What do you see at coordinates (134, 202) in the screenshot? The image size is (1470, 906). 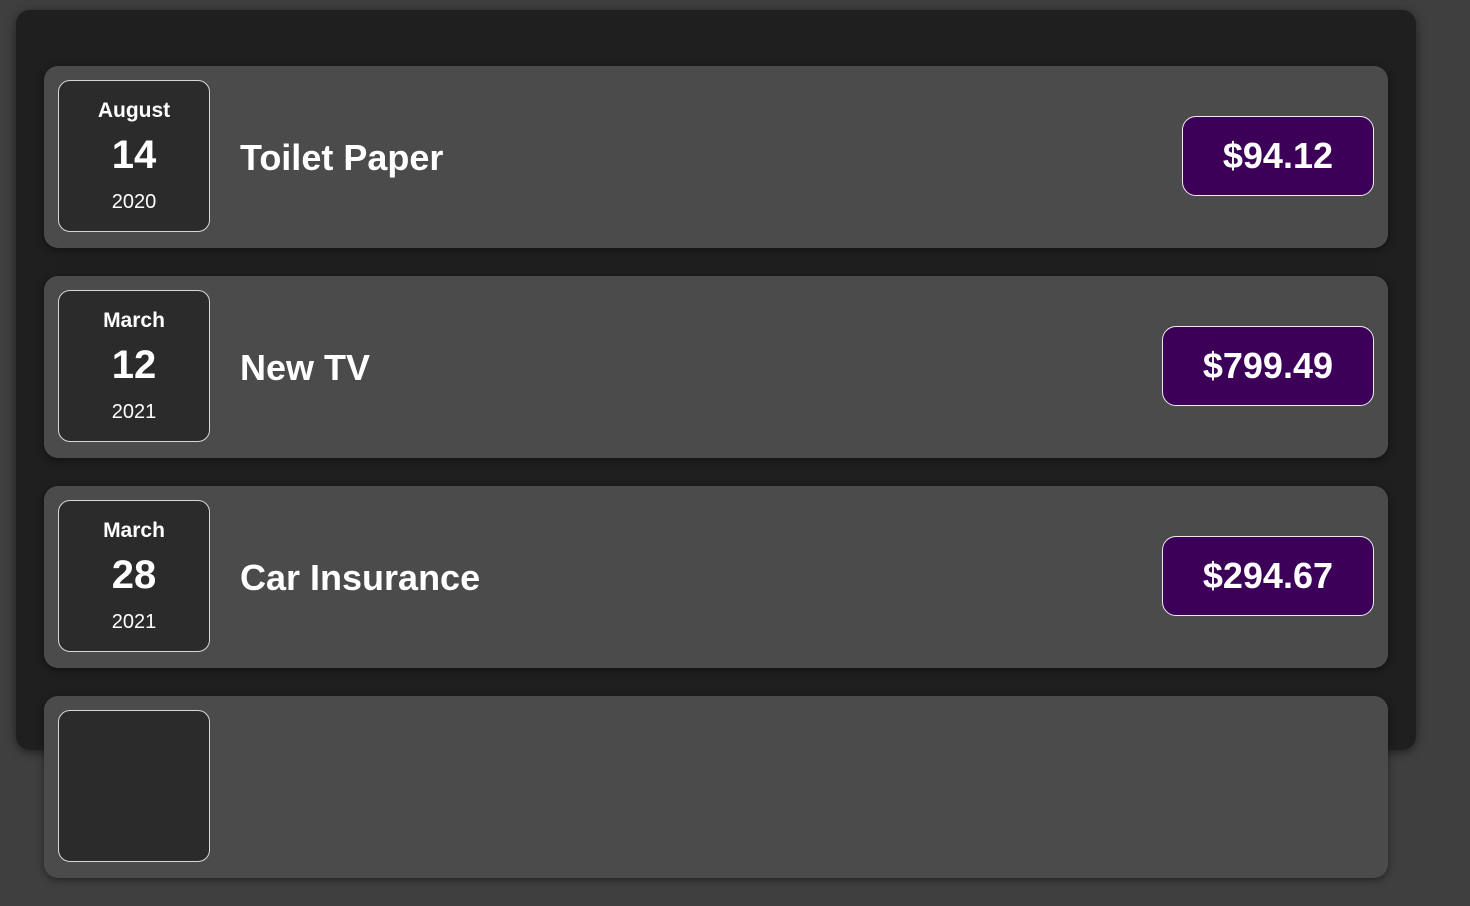 I see `expense-date-year: 2020` at bounding box center [134, 202].